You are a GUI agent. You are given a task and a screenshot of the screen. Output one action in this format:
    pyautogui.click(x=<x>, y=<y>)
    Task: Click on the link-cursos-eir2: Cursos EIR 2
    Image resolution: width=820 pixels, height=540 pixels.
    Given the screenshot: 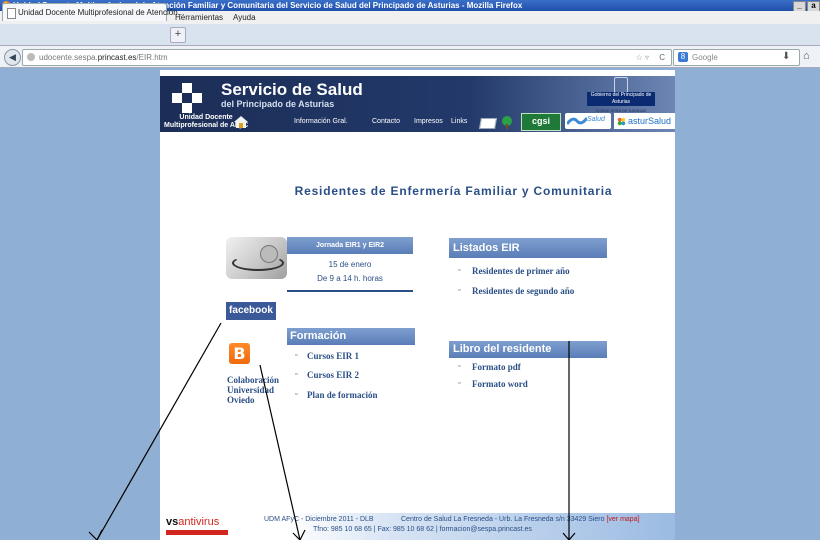 What is the action you would take?
    pyautogui.click(x=333, y=375)
    